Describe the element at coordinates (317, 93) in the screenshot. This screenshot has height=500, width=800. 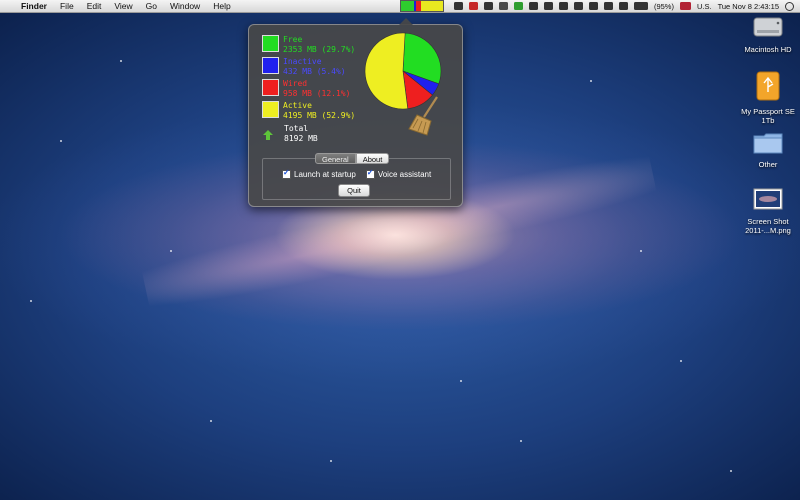
I see `wired-value: 958 MB (12.1%)` at that location.